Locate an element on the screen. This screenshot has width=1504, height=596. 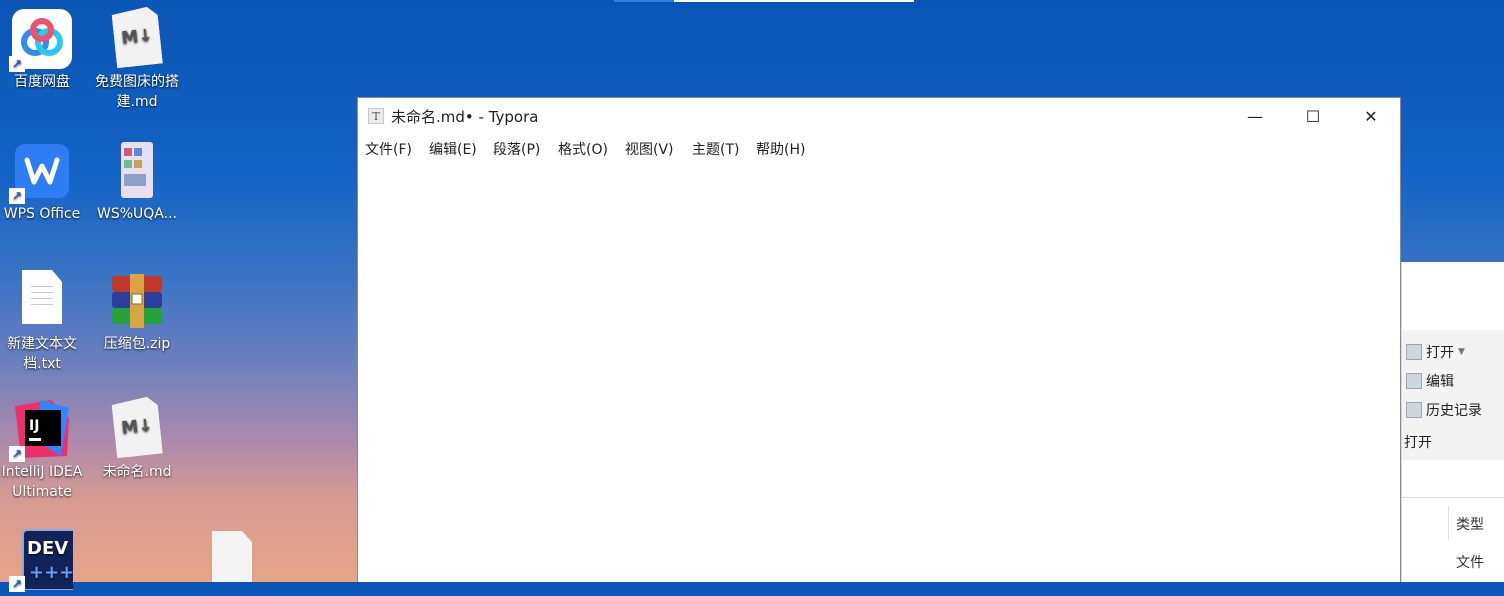
file-type-cell: 文件 is located at coordinates (1470, 563).